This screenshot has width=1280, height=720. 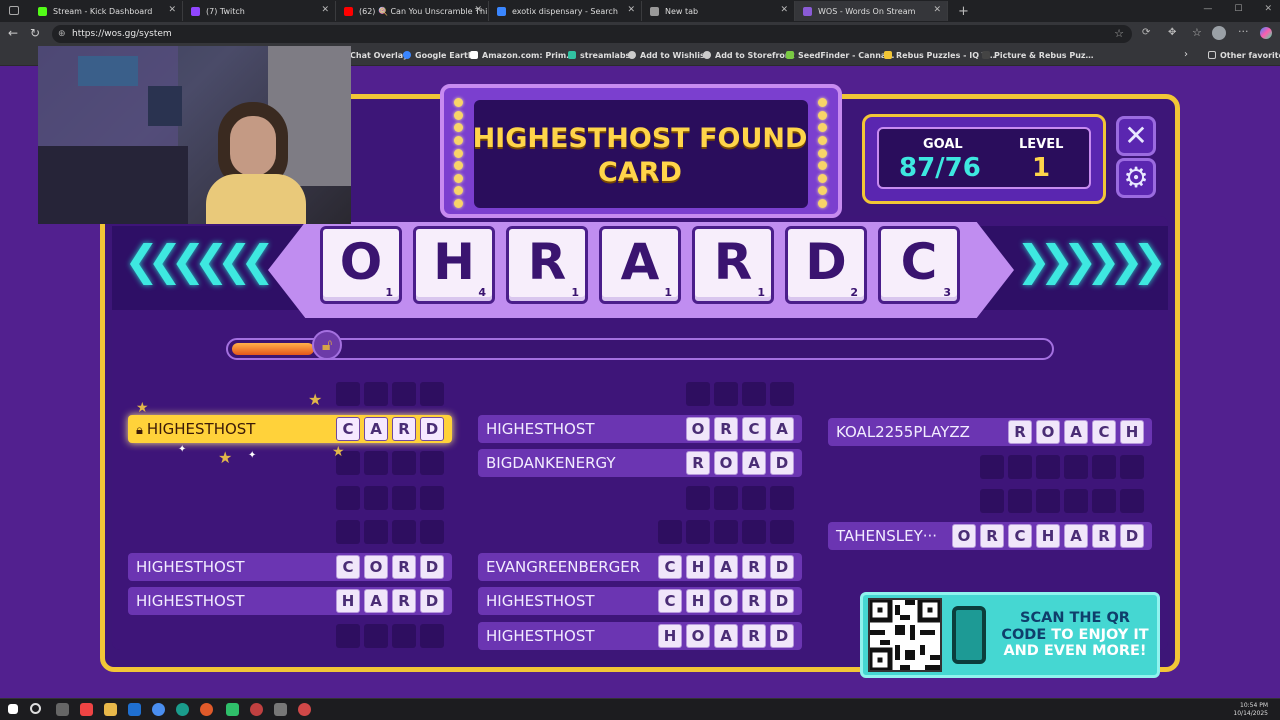 What do you see at coordinates (134, 709) in the screenshot?
I see `outlook-icon` at bounding box center [134, 709].